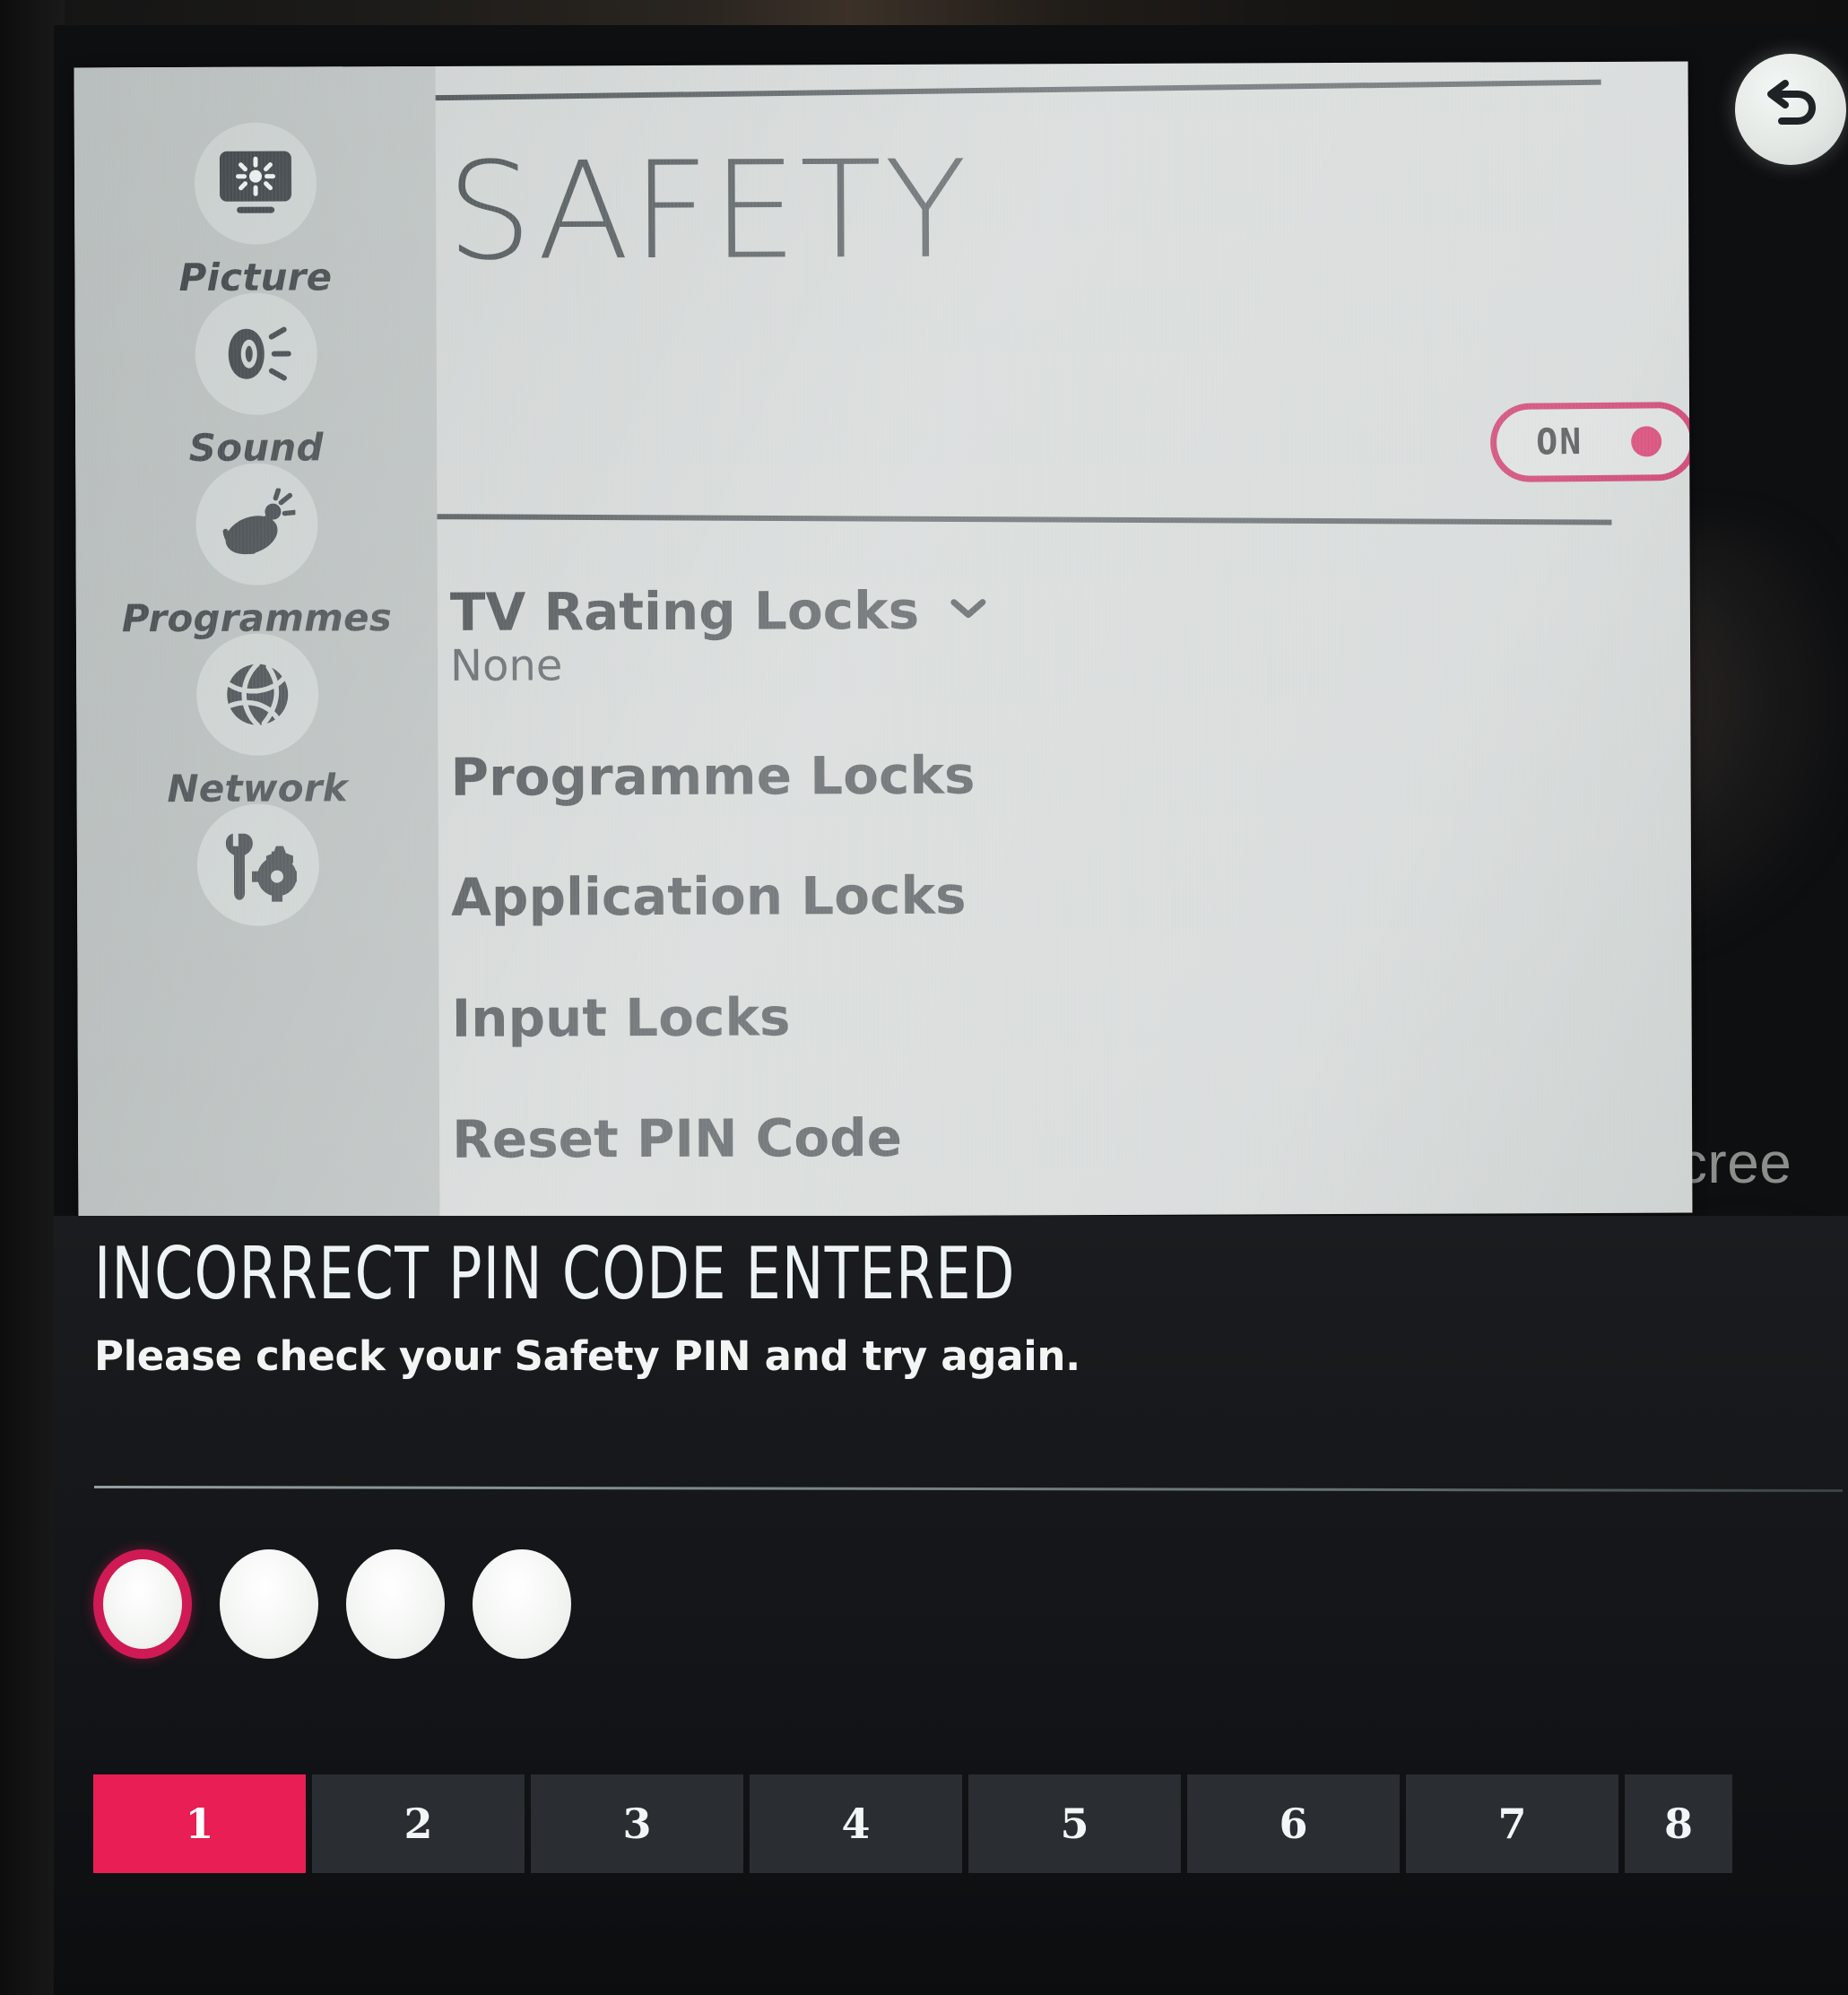 Image resolution: width=1848 pixels, height=1995 pixels. Describe the element at coordinates (555, 1273) in the screenshot. I see `pin-error-title: INCORRECT PIN CODE ENTERED` at that location.